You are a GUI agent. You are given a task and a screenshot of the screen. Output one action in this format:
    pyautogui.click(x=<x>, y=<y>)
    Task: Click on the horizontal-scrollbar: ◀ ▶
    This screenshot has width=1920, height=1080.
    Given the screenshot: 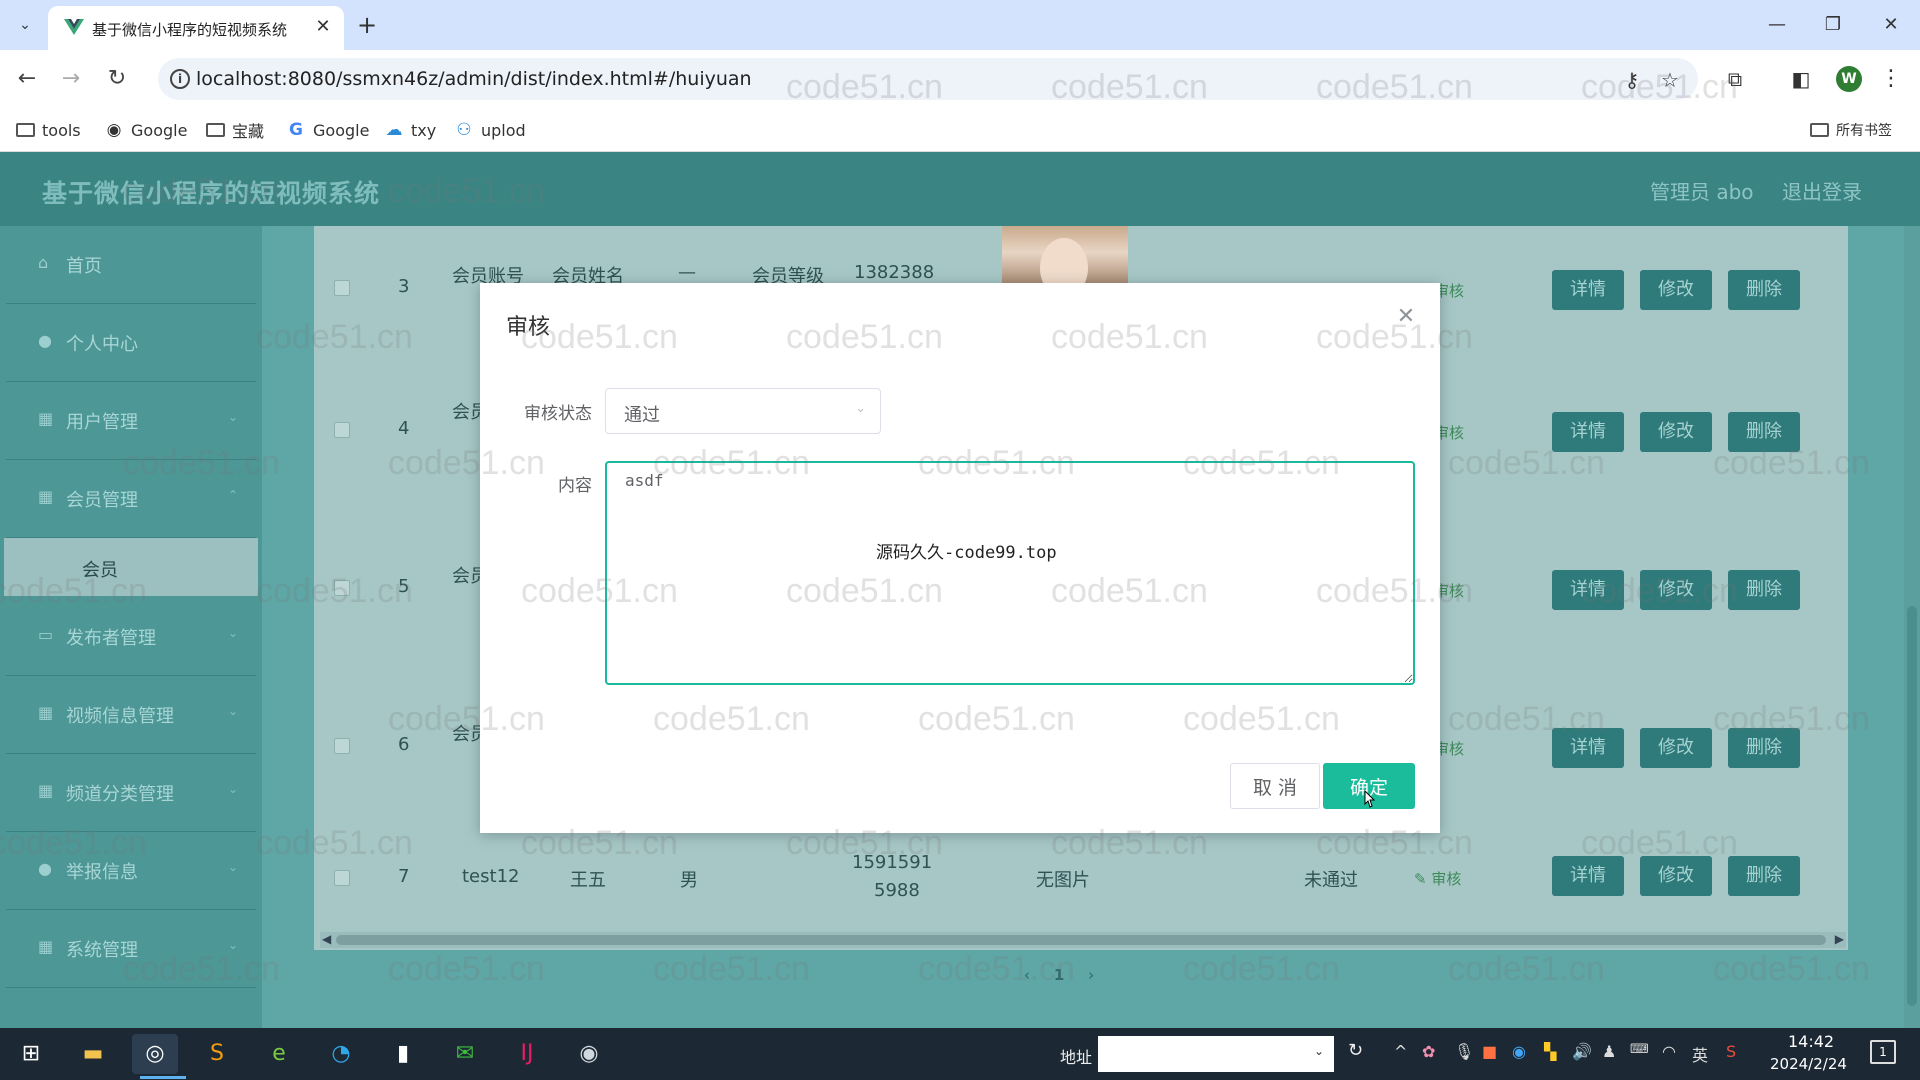 What is the action you would take?
    pyautogui.click(x=1083, y=940)
    